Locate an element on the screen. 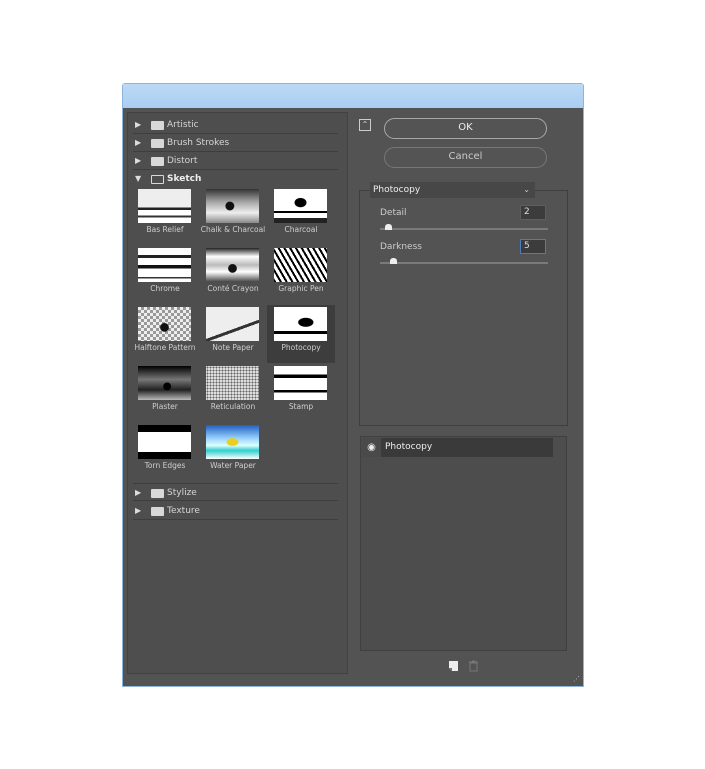  open-folder-icon is located at coordinates (157, 179).